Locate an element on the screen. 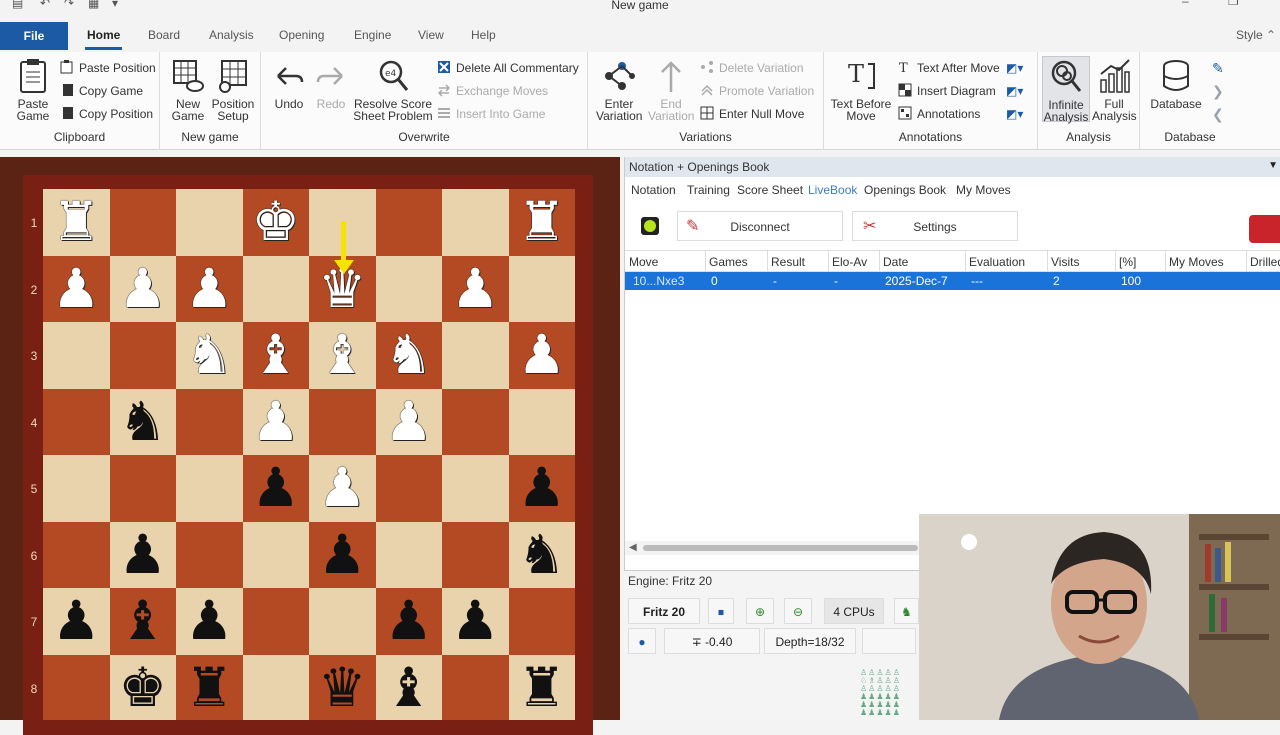 The width and height of the screenshot is (1280, 735). square-c6 is located at coordinates (209, 554).